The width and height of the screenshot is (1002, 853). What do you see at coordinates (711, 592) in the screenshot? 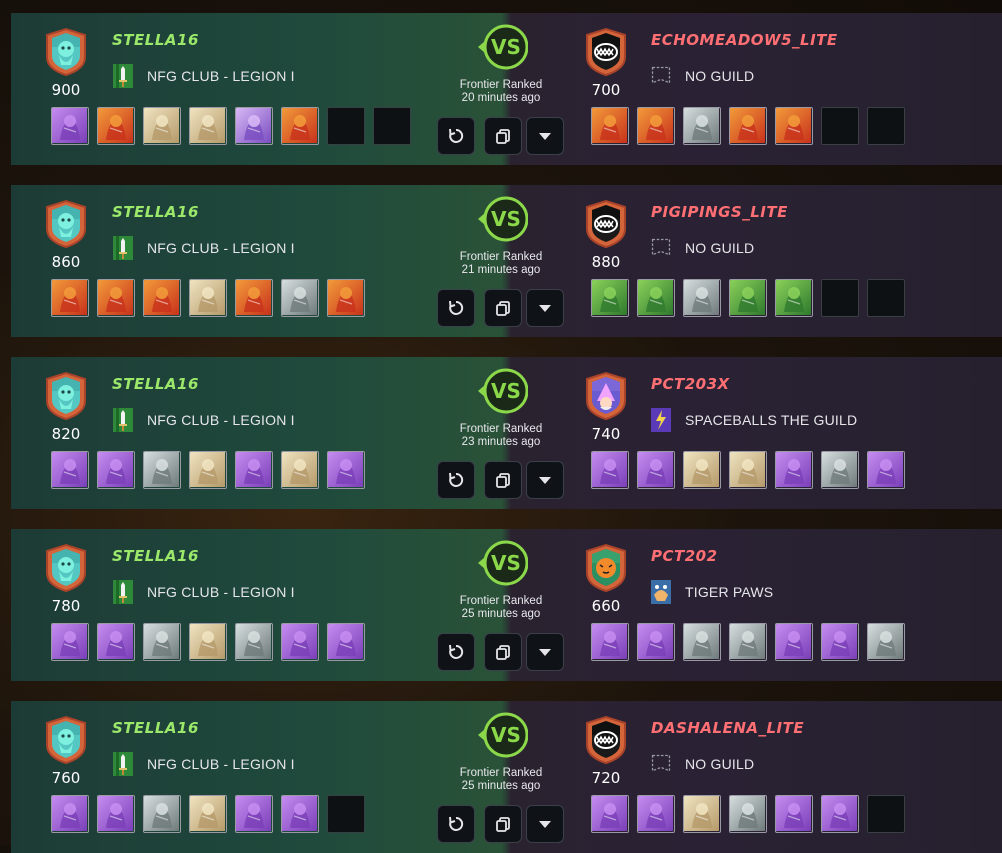
I see `opponent-guild: TIGER PAWS` at bounding box center [711, 592].